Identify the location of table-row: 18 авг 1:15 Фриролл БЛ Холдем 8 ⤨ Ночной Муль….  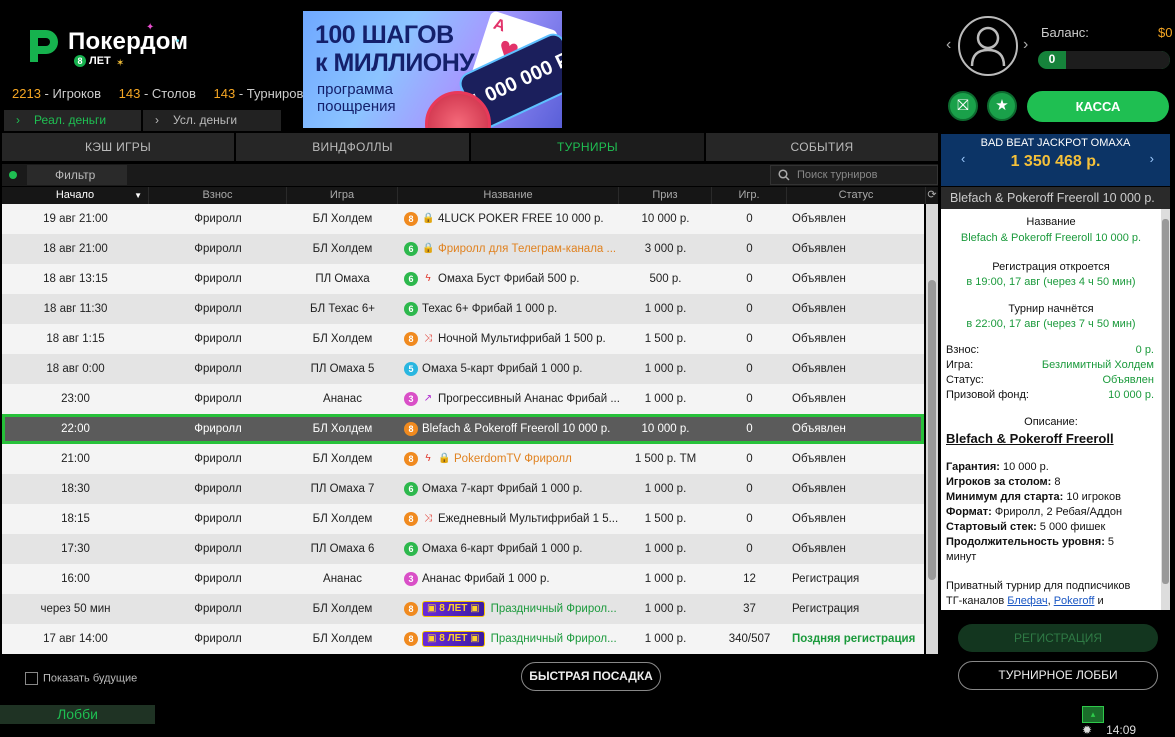
(463, 339).